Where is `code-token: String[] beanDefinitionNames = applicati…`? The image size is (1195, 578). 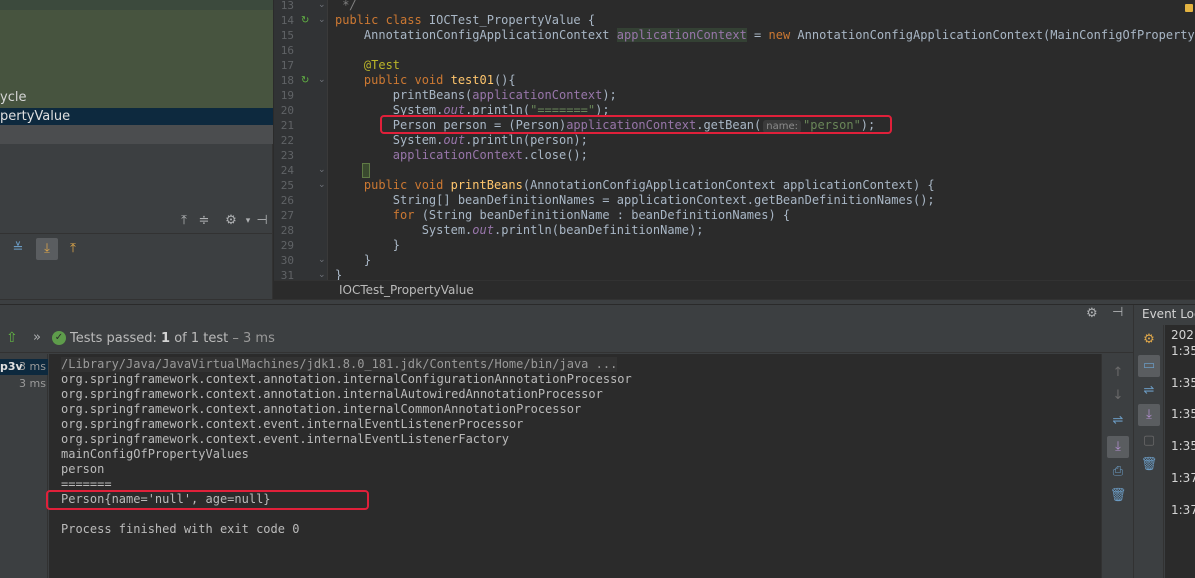
code-token: String[] beanDefinitionNames = applicati… is located at coordinates (635, 200).